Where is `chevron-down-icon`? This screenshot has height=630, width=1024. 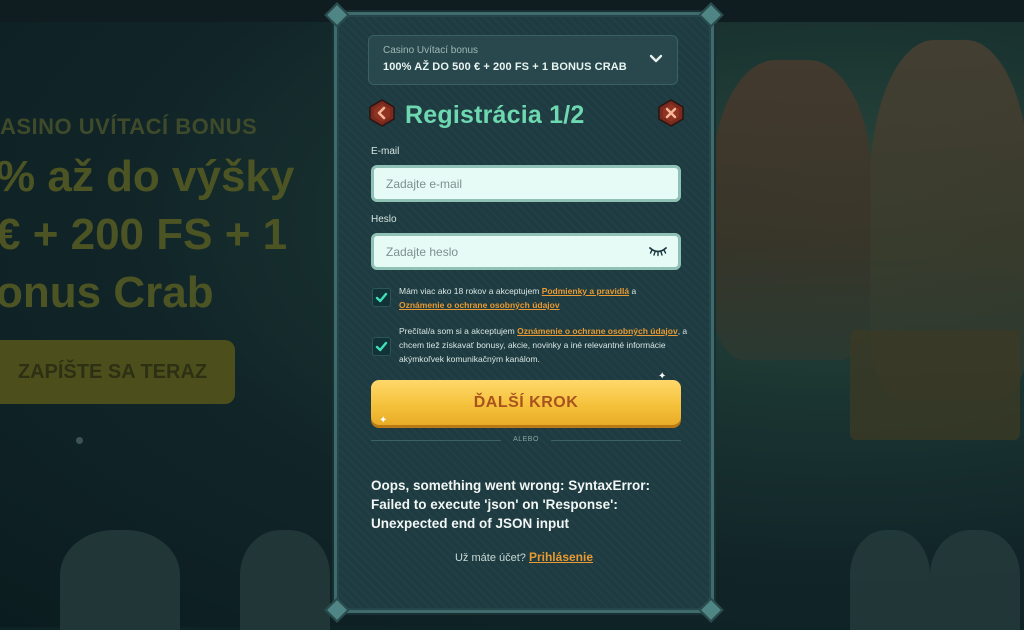
chevron-down-icon is located at coordinates (656, 58).